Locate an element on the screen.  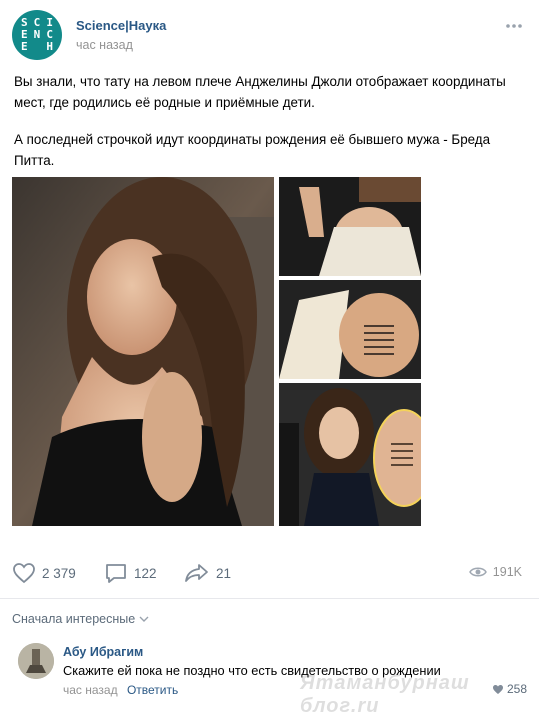
comments-sort-dropdown: Сначала интересные is located at coordinates (80, 619).